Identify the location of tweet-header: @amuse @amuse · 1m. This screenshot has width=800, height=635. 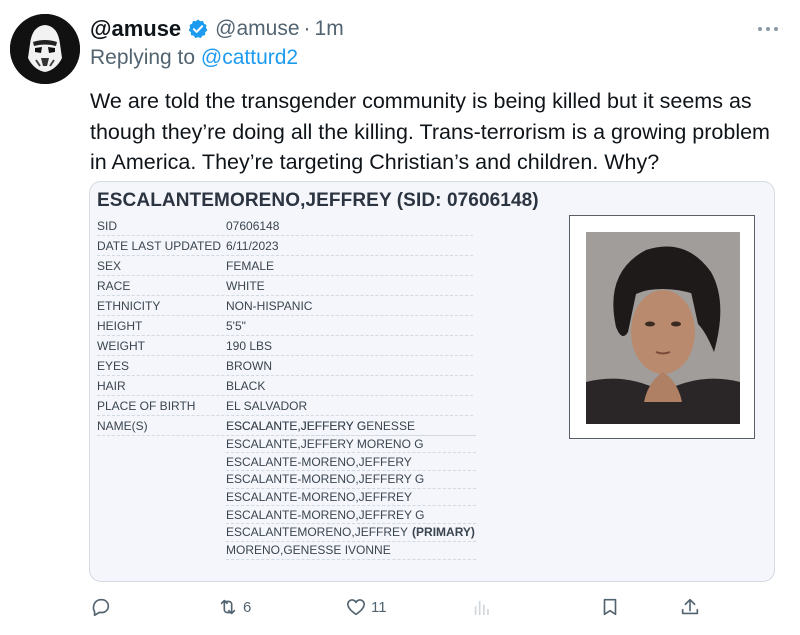
(435, 29).